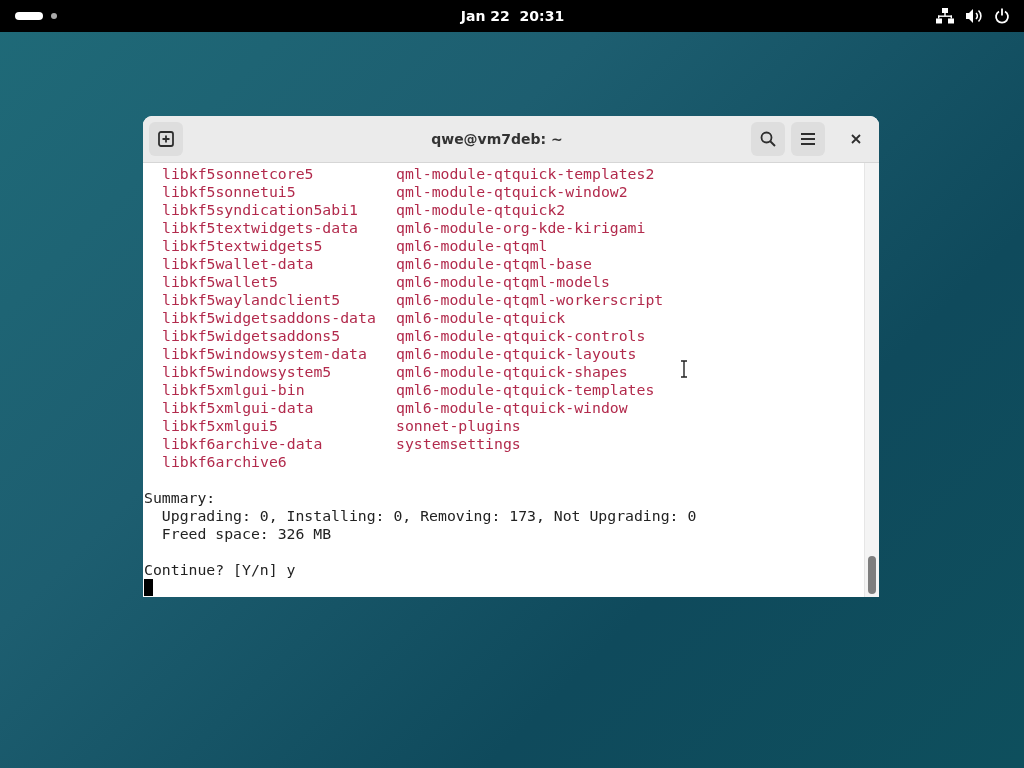 This screenshot has width=1024, height=768. Describe the element at coordinates (246, 534) in the screenshot. I see `summary-line: Freed space: 326 MB` at that location.